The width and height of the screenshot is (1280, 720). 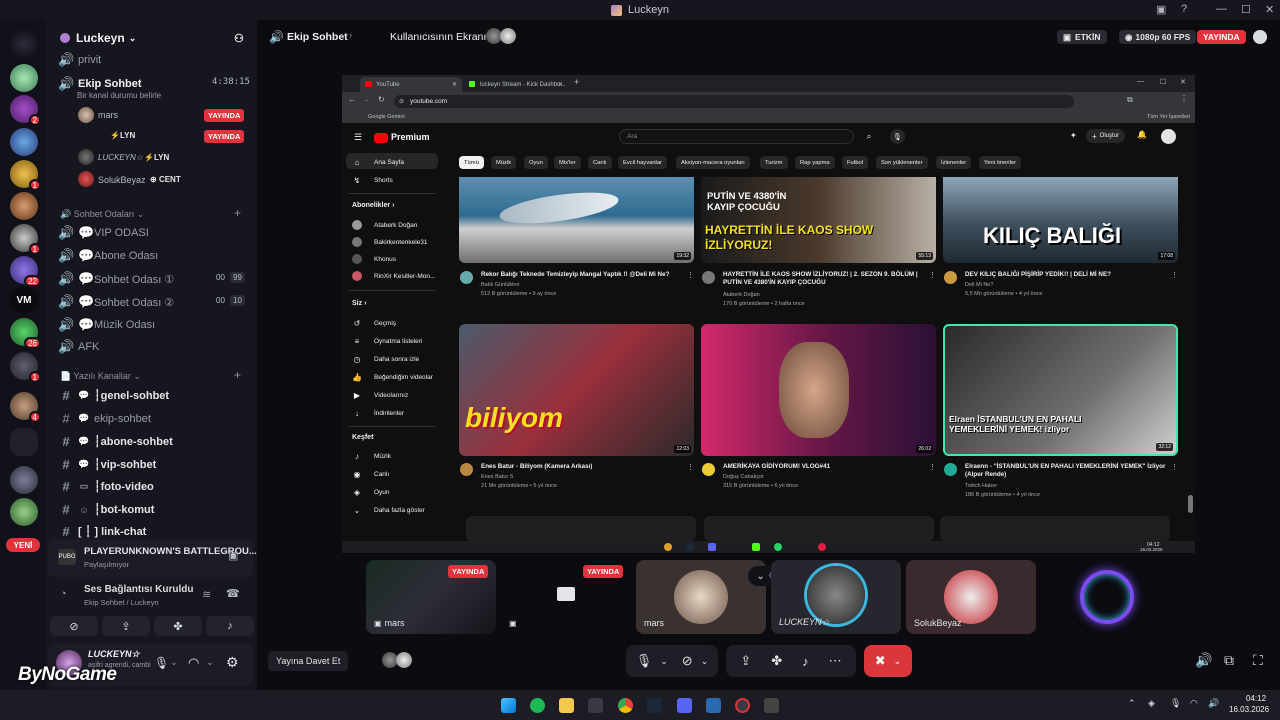 What do you see at coordinates (1260, 37) in the screenshot?
I see `chat-bubble-icon` at bounding box center [1260, 37].